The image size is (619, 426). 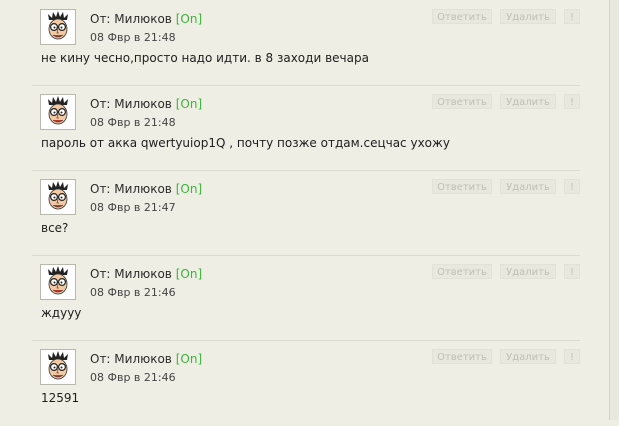 What do you see at coordinates (55, 228) in the screenshot?
I see `message-text: все?` at bounding box center [55, 228].